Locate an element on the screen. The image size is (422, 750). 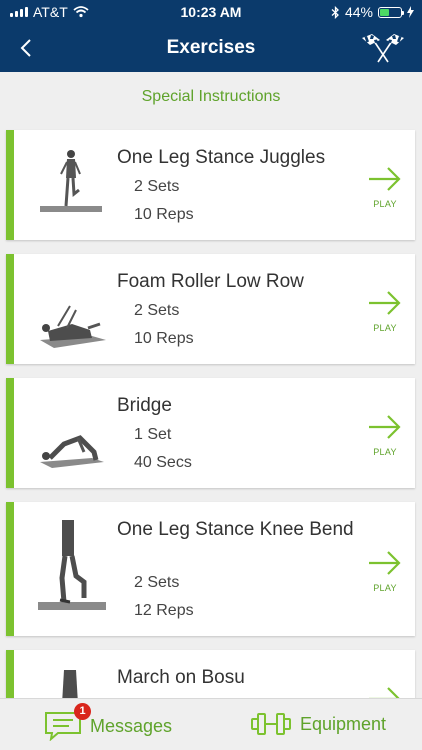
exercise-name: One Leg Stance Juggles is located at coordinates (221, 157).